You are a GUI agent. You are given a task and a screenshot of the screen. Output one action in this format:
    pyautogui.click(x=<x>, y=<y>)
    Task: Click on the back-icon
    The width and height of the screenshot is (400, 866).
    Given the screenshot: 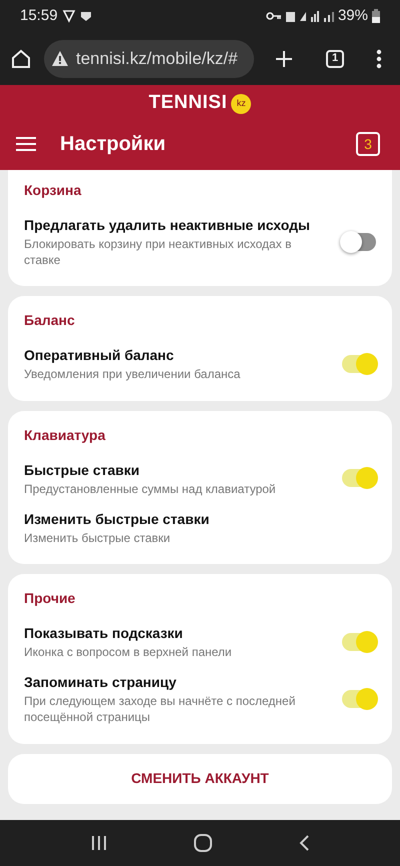 What is the action you would take?
    pyautogui.click(x=303, y=843)
    